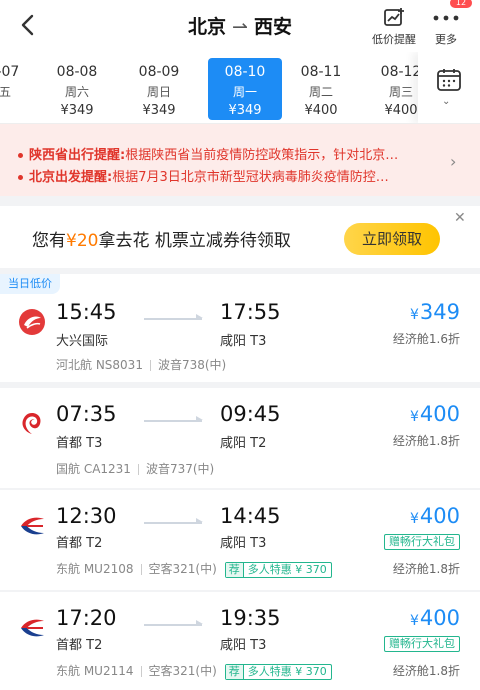 This screenshot has width=480, height=690. What do you see at coordinates (287, 569) in the screenshot?
I see `group-discount-text: 多人特惠 ¥ 370` at bounding box center [287, 569].